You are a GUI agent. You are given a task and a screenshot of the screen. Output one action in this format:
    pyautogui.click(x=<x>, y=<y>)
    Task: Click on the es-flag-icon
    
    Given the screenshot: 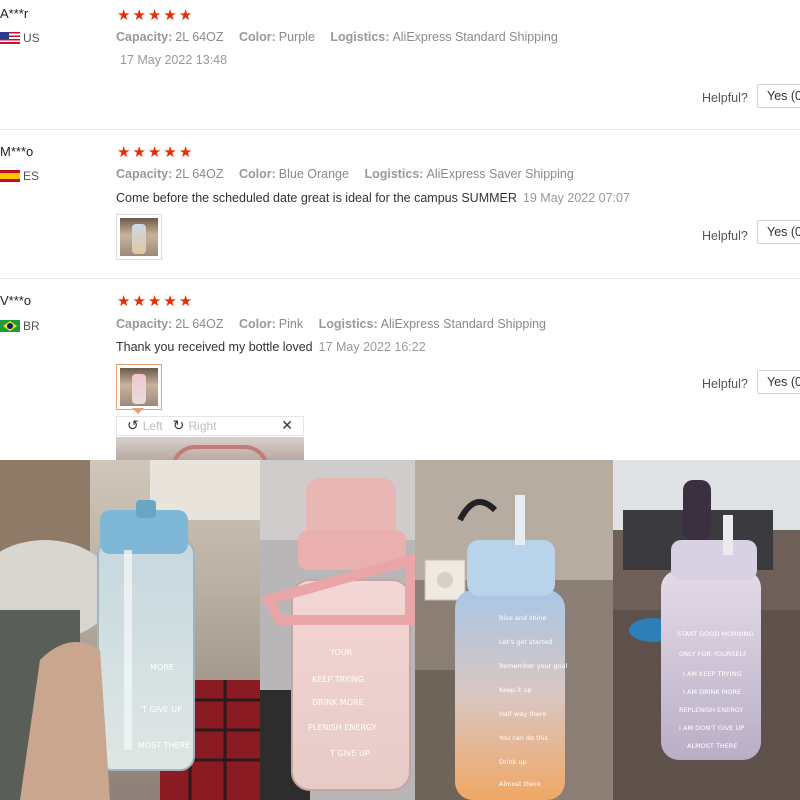 What is the action you would take?
    pyautogui.click(x=10, y=176)
    